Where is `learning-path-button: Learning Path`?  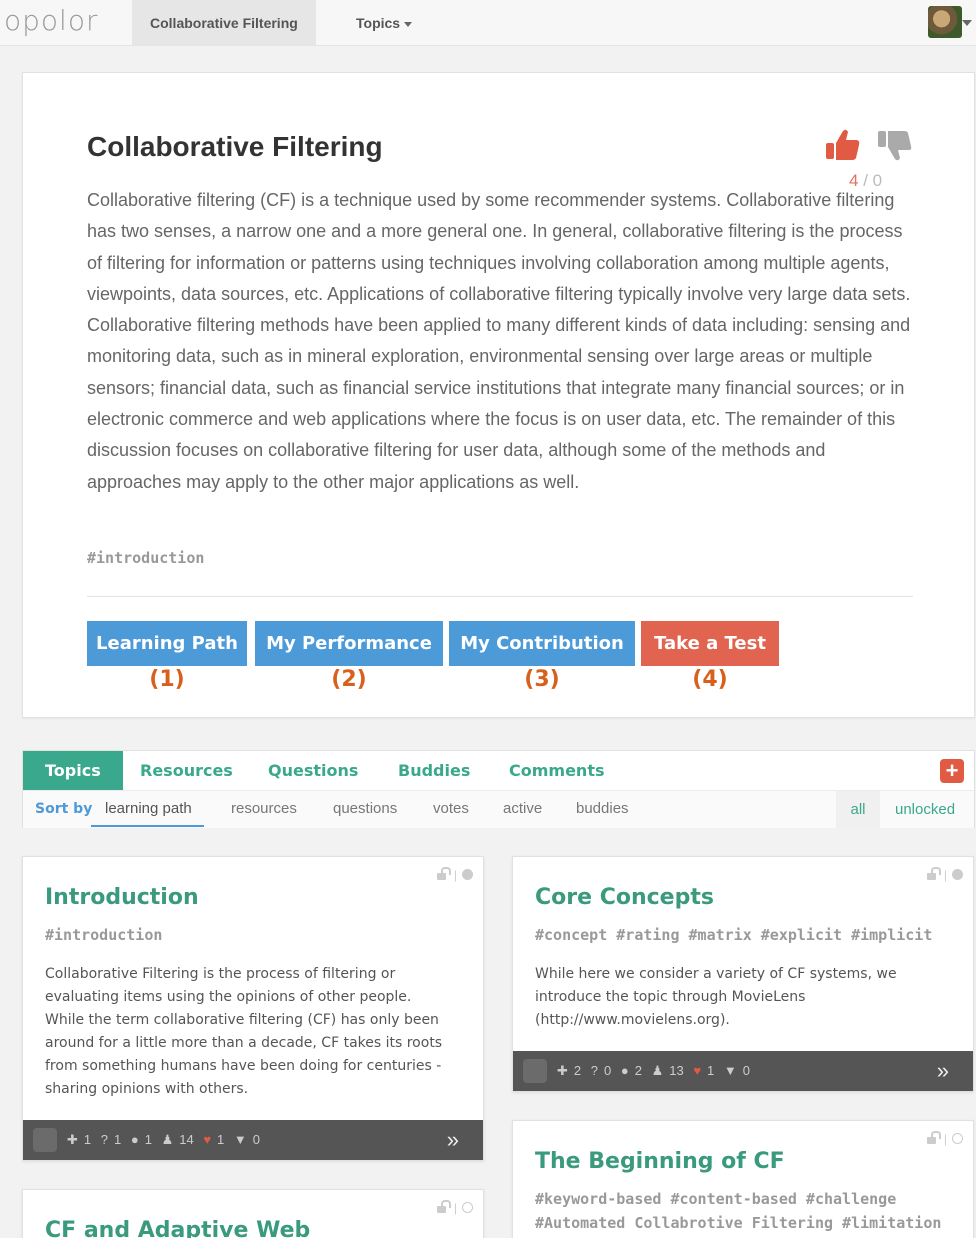
learning-path-button: Learning Path is located at coordinates (167, 643).